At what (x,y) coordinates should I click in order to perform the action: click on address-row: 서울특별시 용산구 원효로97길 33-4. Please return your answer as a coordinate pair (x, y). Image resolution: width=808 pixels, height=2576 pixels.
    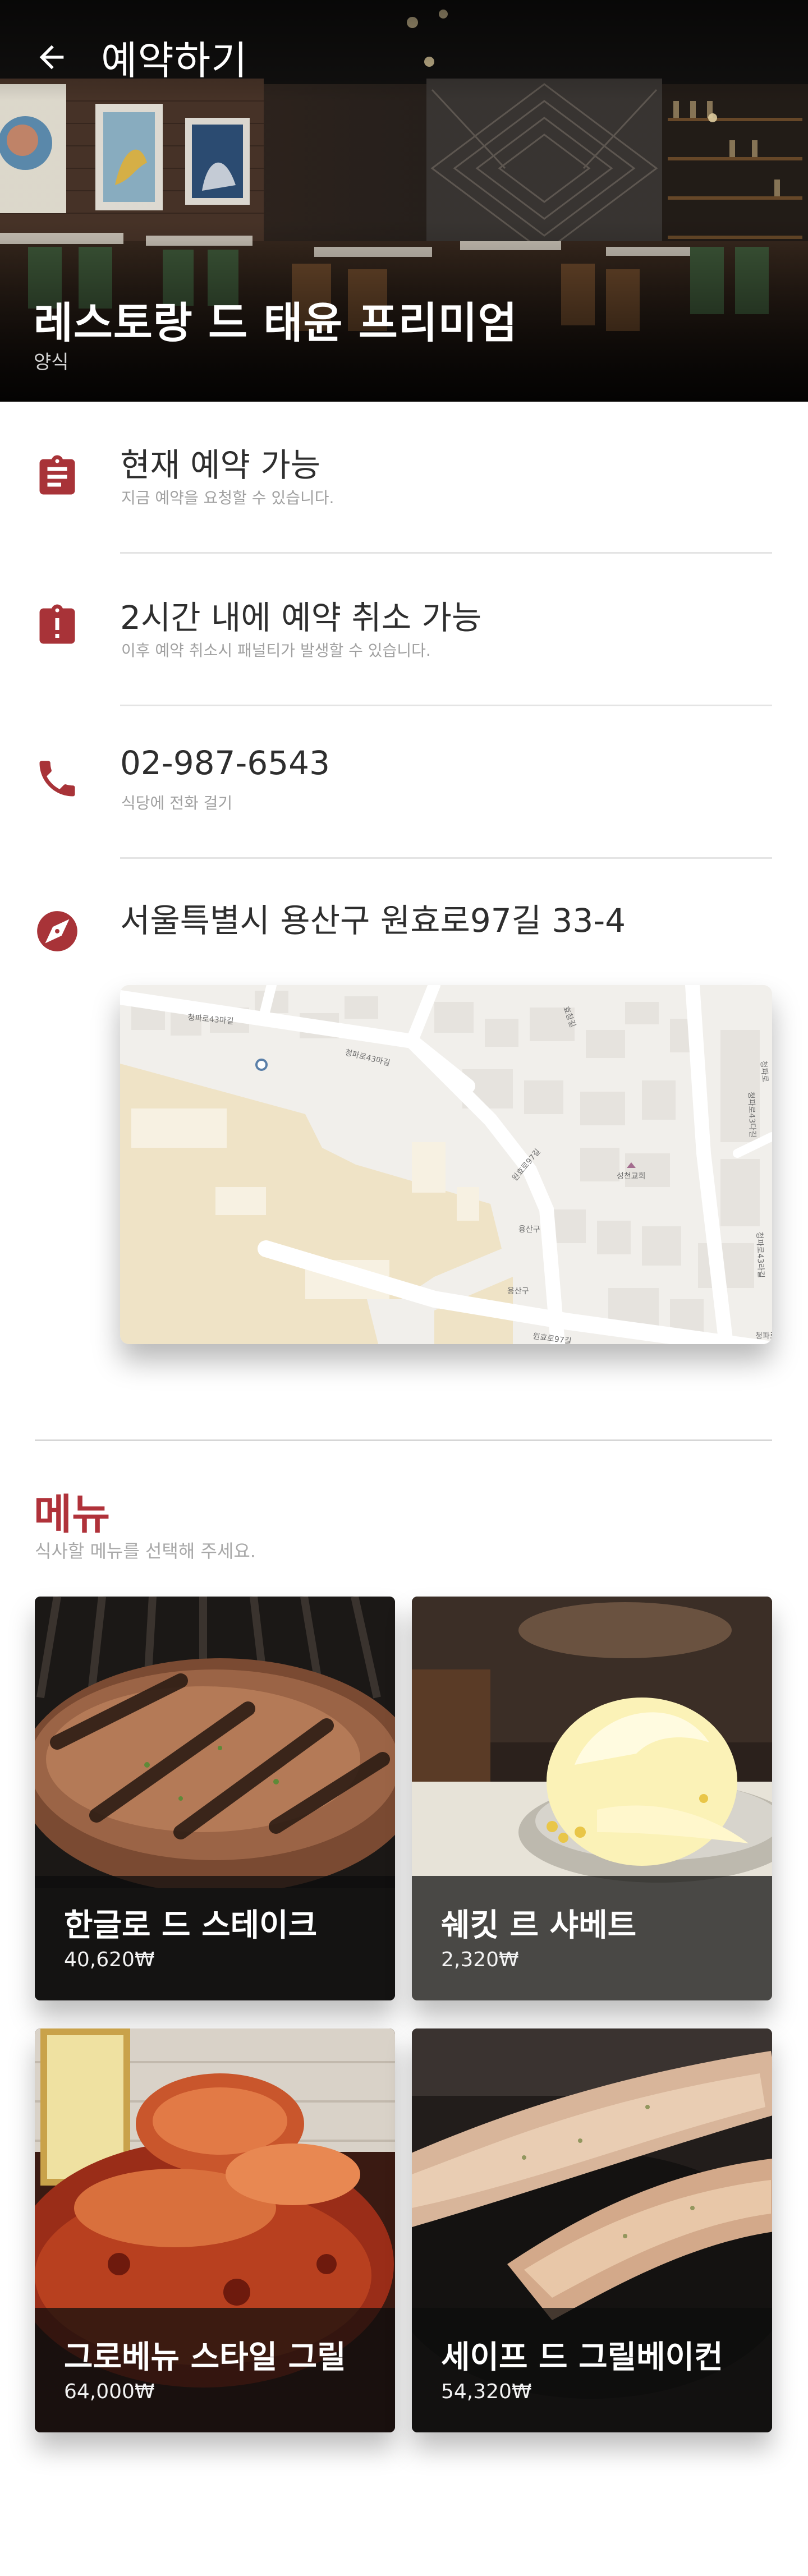
    Looking at the image, I should click on (404, 905).